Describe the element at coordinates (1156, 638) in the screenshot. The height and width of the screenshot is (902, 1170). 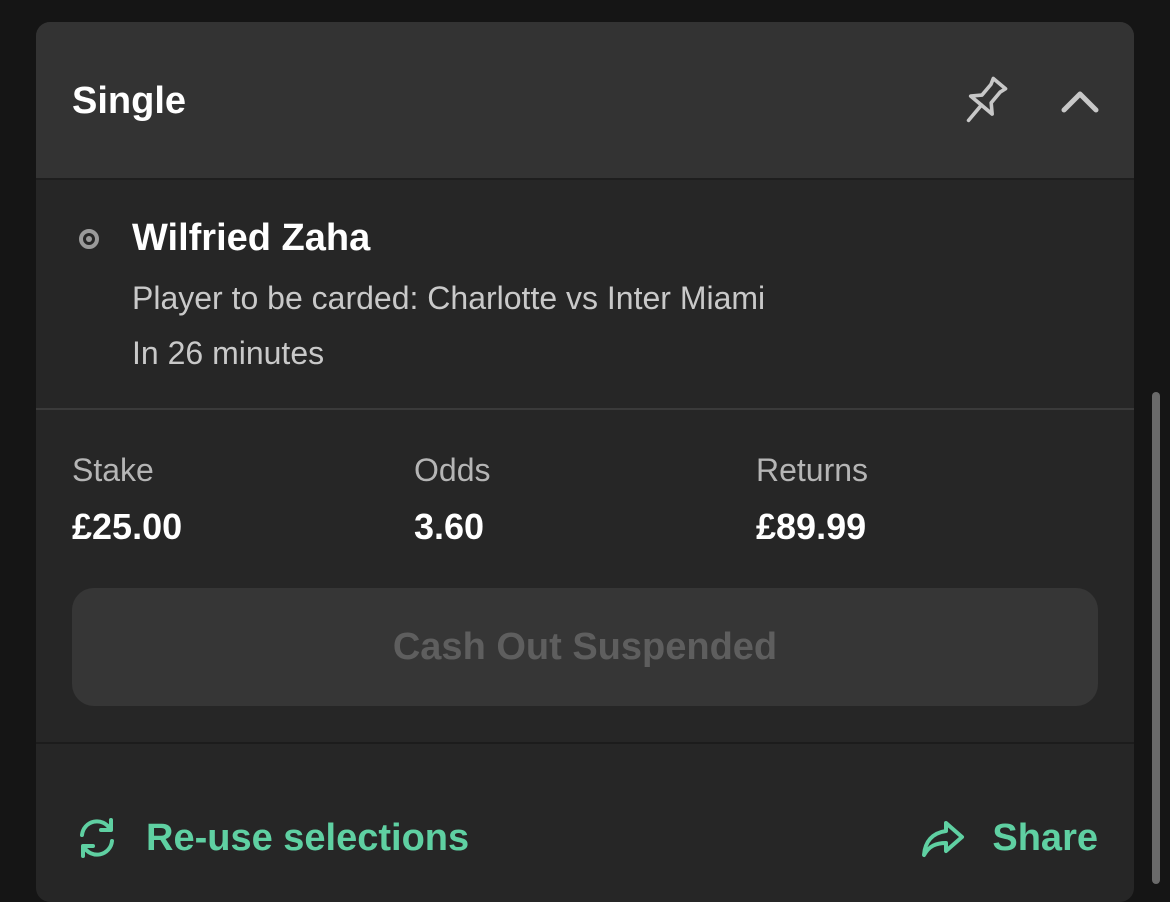
I see `scrollbar` at that location.